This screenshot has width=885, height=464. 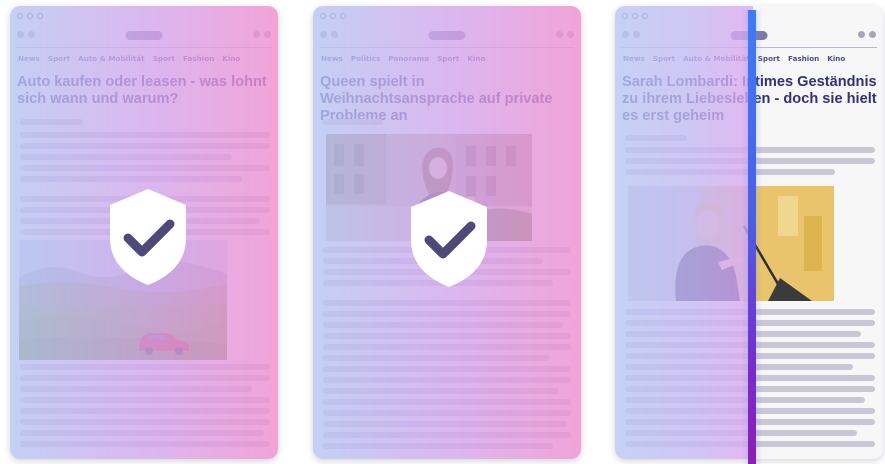 I want to click on article-image-speaker, so click(x=731, y=243).